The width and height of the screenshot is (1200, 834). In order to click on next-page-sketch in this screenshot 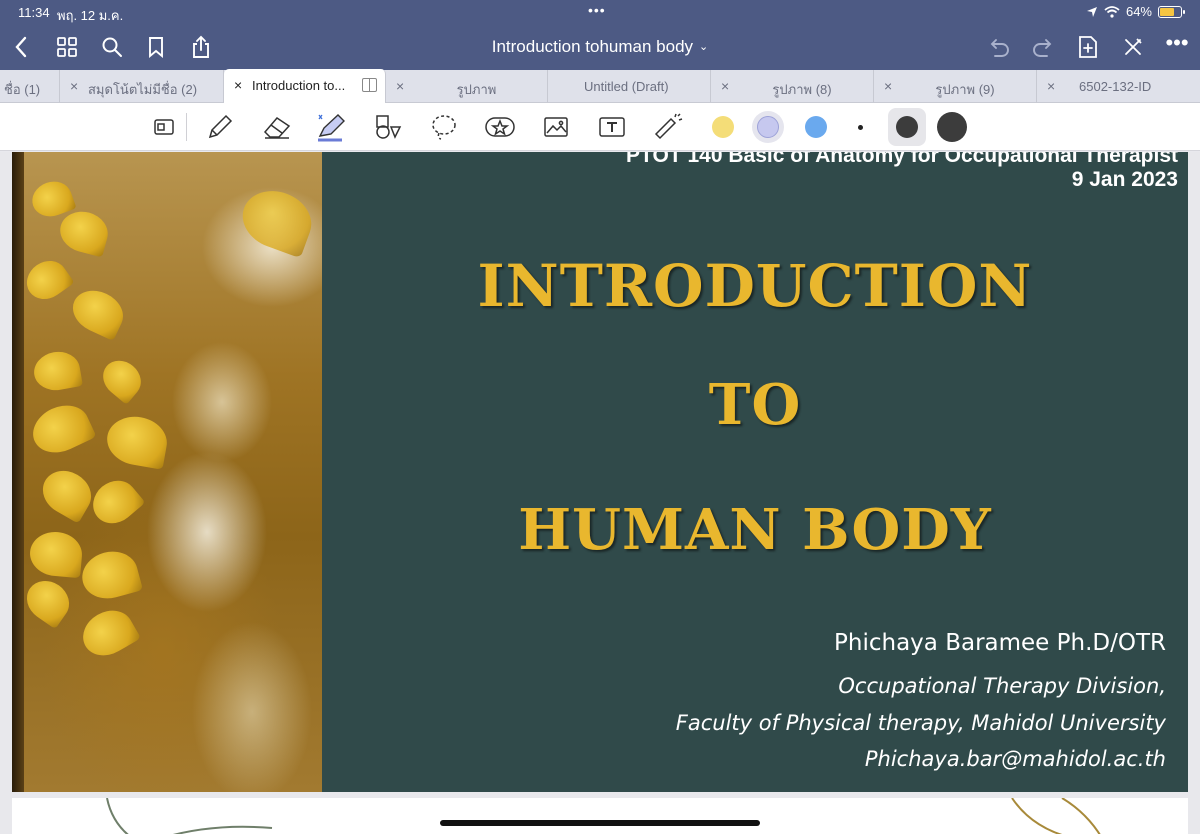, I will do `click(603, 816)`.